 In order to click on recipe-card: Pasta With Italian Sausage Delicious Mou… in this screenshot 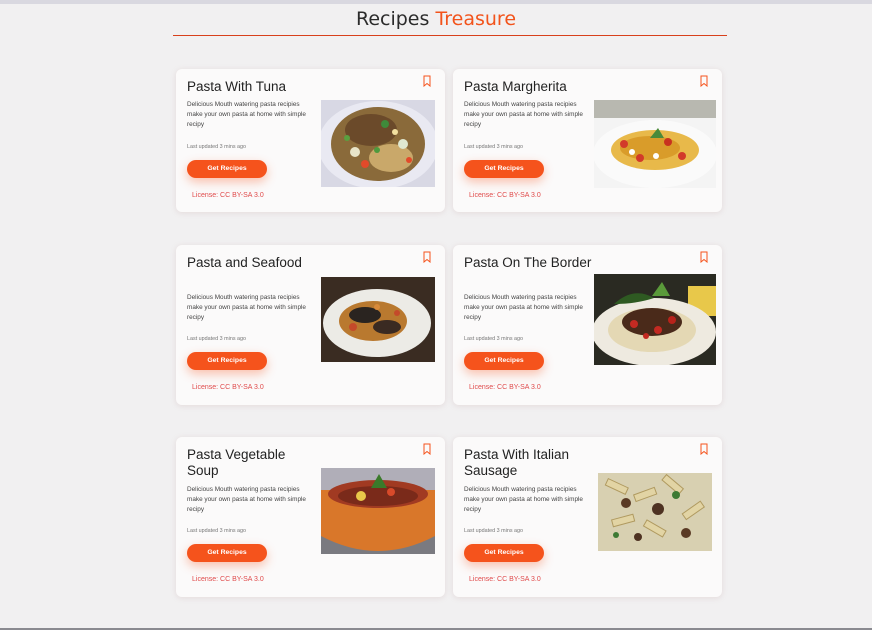, I will do `click(587, 517)`.